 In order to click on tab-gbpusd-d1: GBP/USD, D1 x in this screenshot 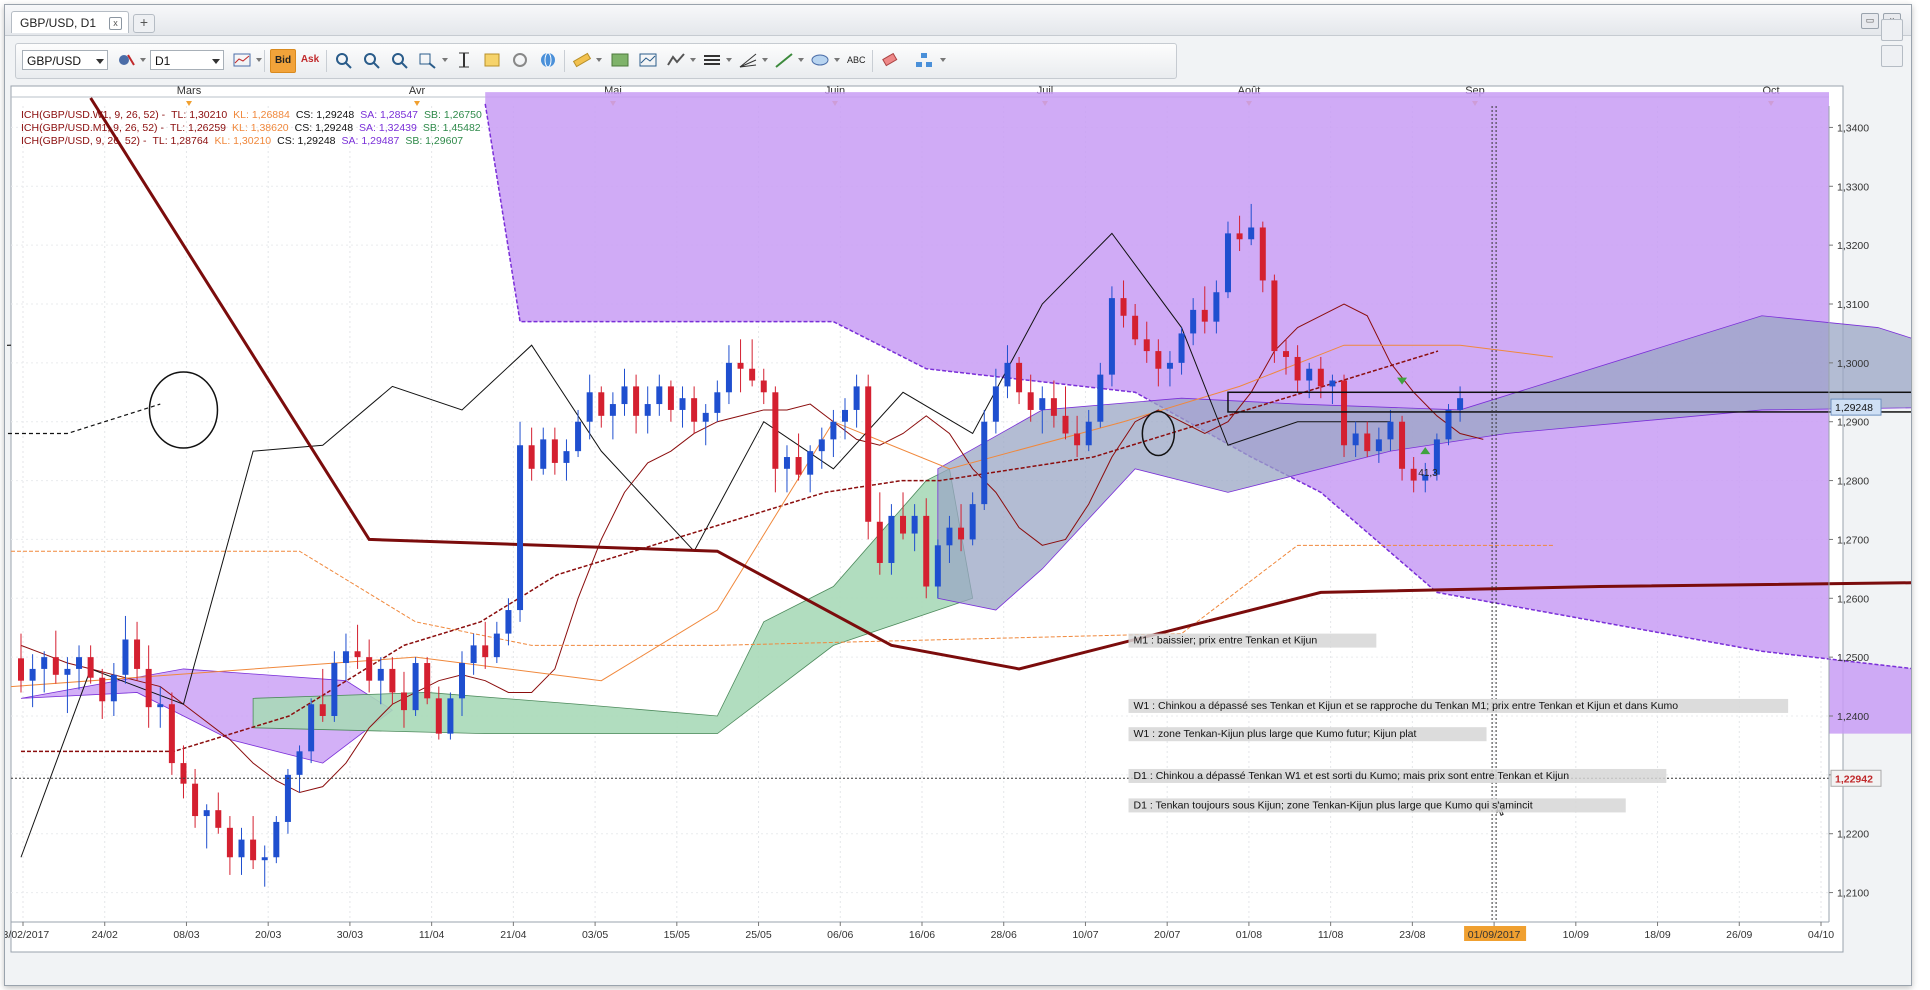, I will do `click(70, 22)`.